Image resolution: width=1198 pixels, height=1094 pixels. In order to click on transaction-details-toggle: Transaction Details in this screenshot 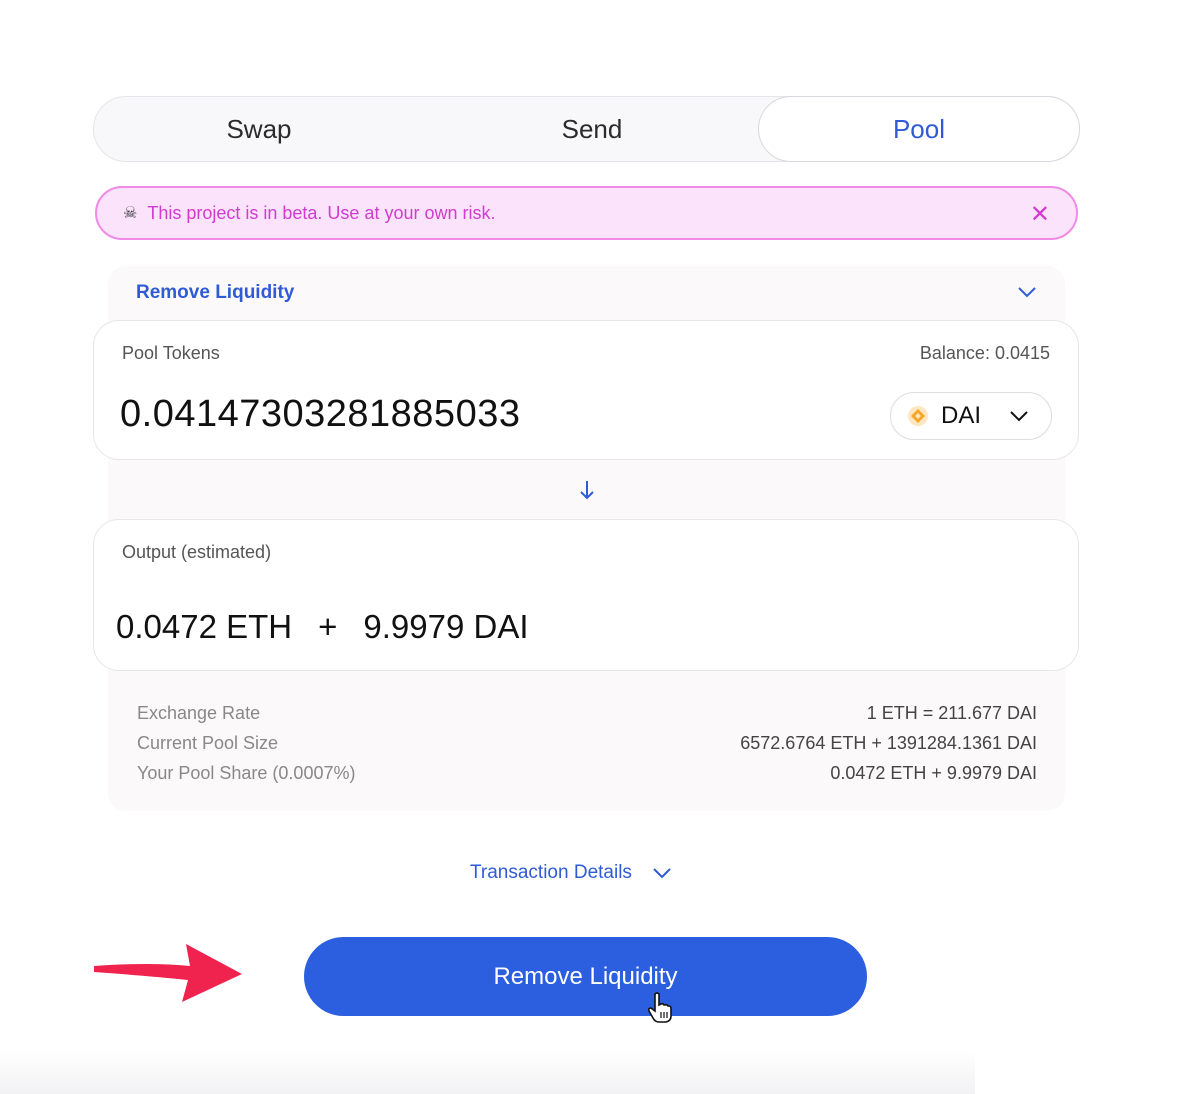, I will do `click(571, 873)`.